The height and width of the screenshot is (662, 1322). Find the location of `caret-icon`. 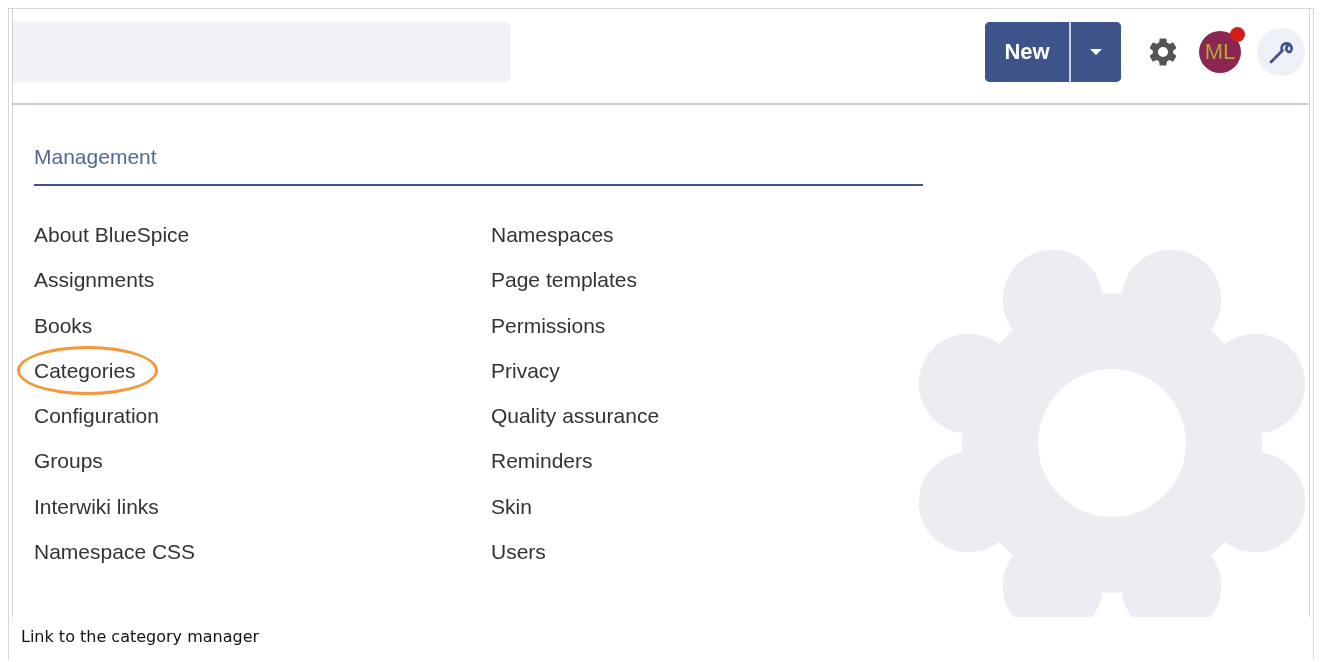

caret-icon is located at coordinates (1096, 52).